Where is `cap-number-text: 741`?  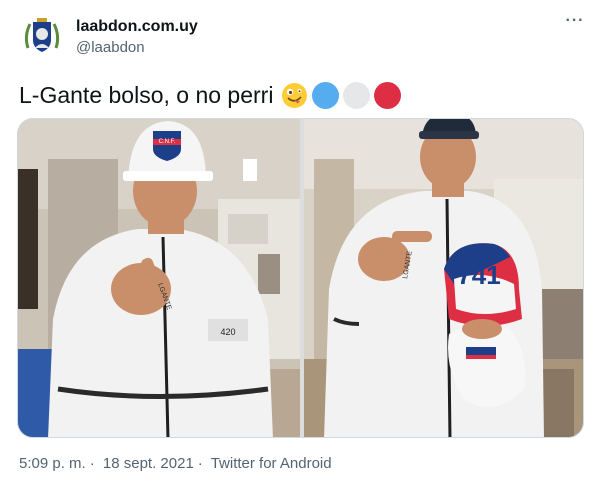
cap-number-text: 741 is located at coordinates (478, 275).